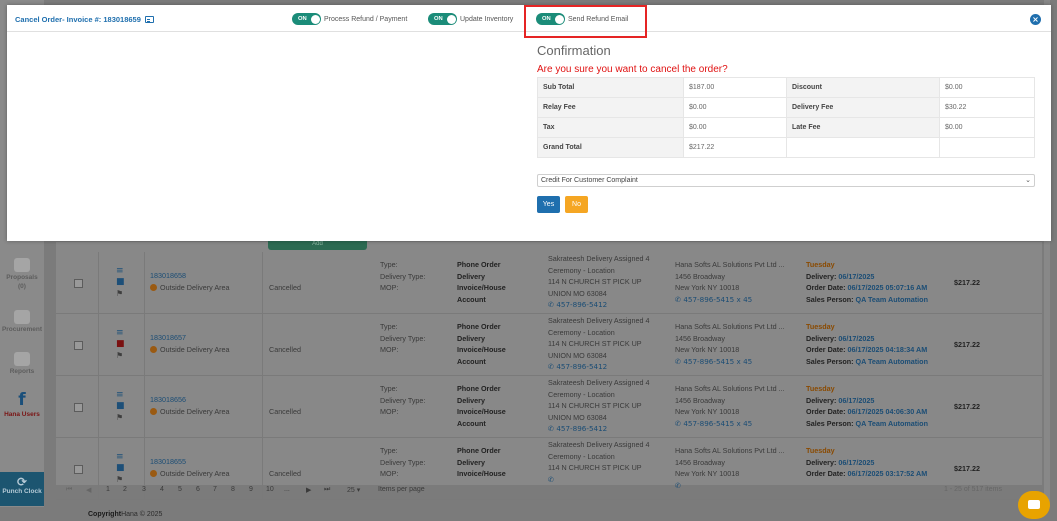  What do you see at coordinates (353, 490) in the screenshot?
I see `page-size-select: 25 ▾` at bounding box center [353, 490].